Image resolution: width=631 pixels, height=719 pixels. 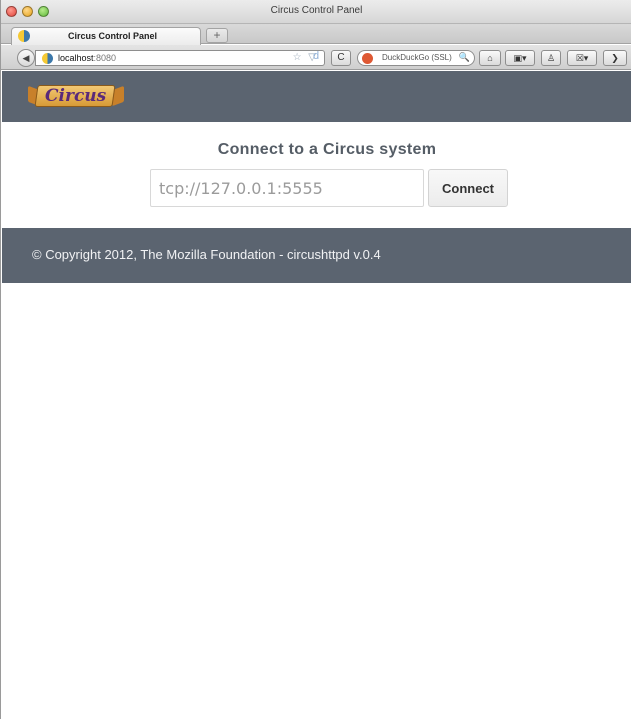 I want to click on python-favicon-icon, so click(x=24, y=36).